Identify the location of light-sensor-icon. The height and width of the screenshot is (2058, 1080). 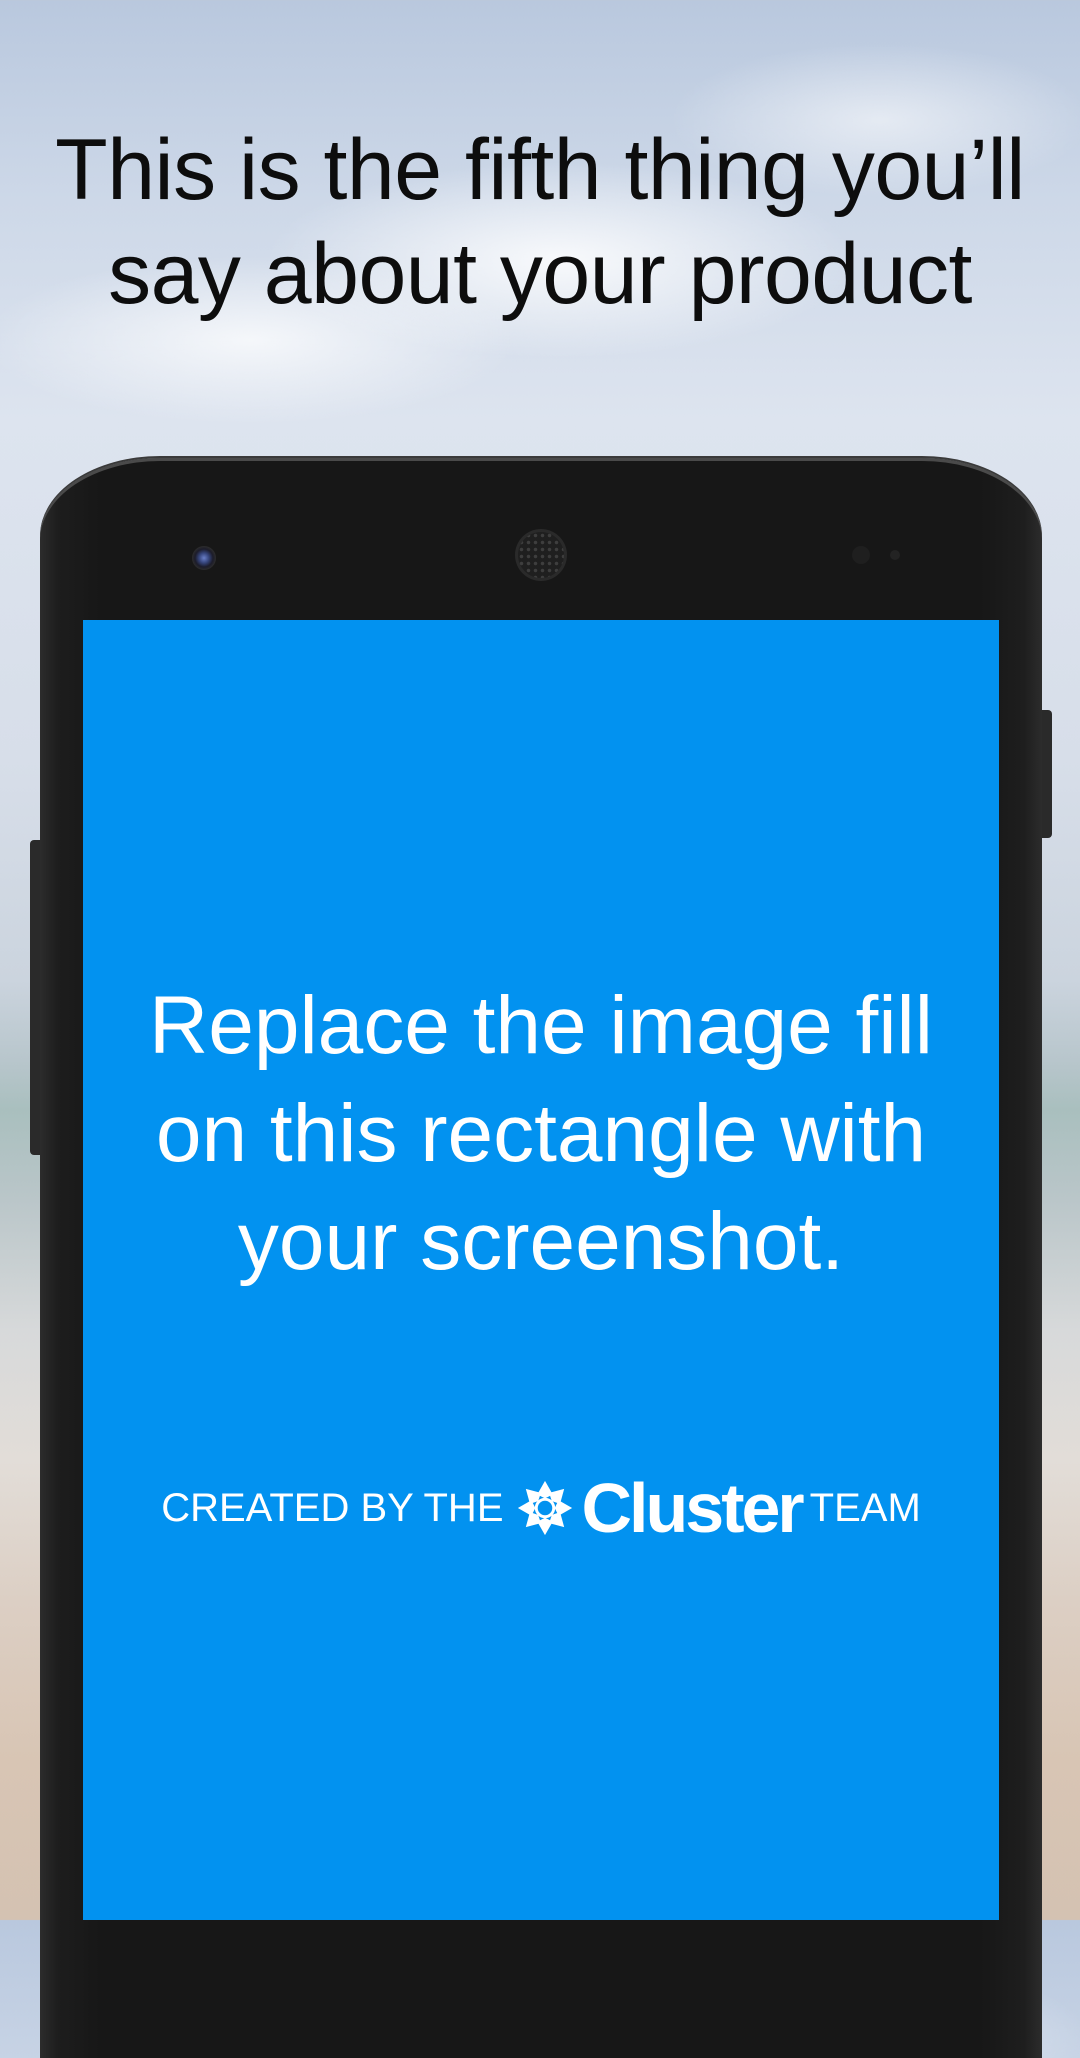
(895, 555).